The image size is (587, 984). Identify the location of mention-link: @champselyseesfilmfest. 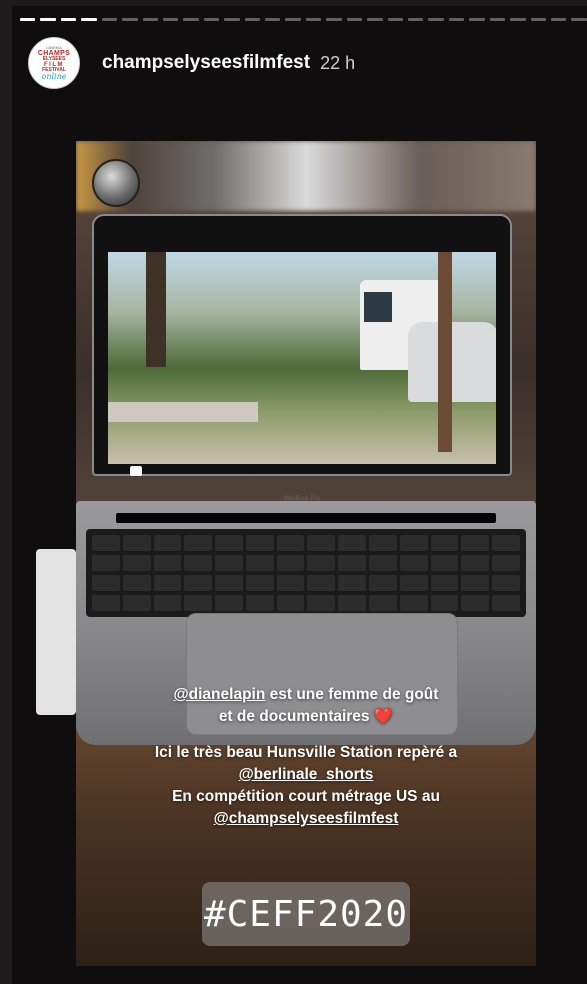
(306, 818).